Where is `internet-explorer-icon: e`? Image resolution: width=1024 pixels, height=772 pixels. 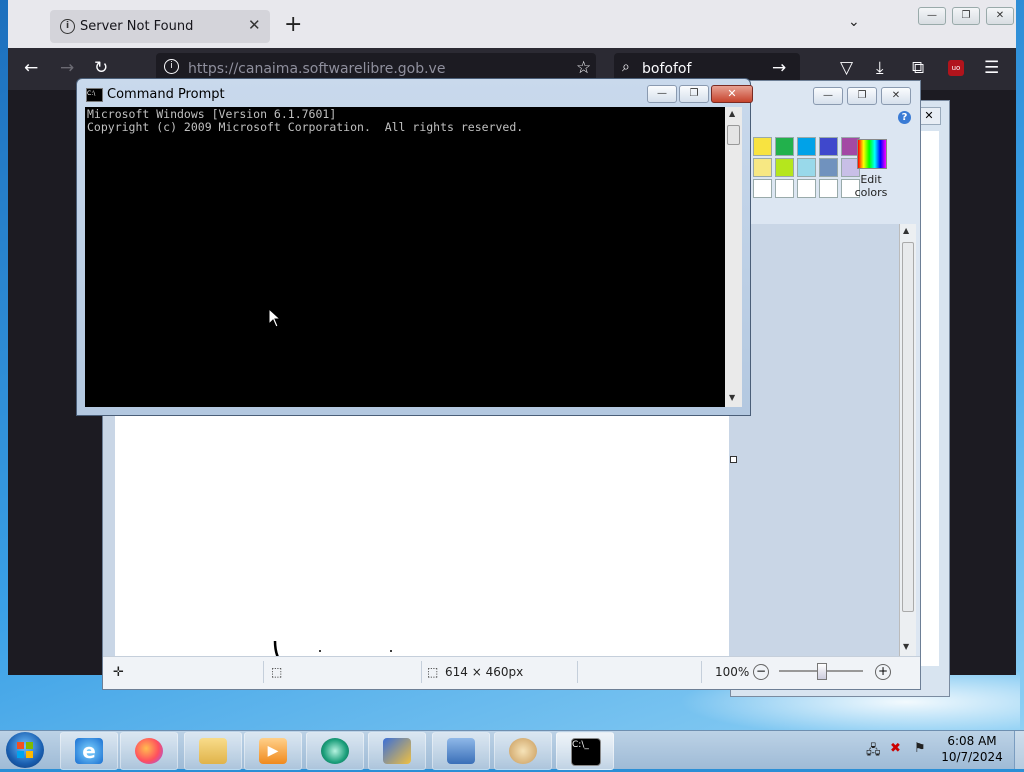
internet-explorer-icon: e is located at coordinates (89, 751).